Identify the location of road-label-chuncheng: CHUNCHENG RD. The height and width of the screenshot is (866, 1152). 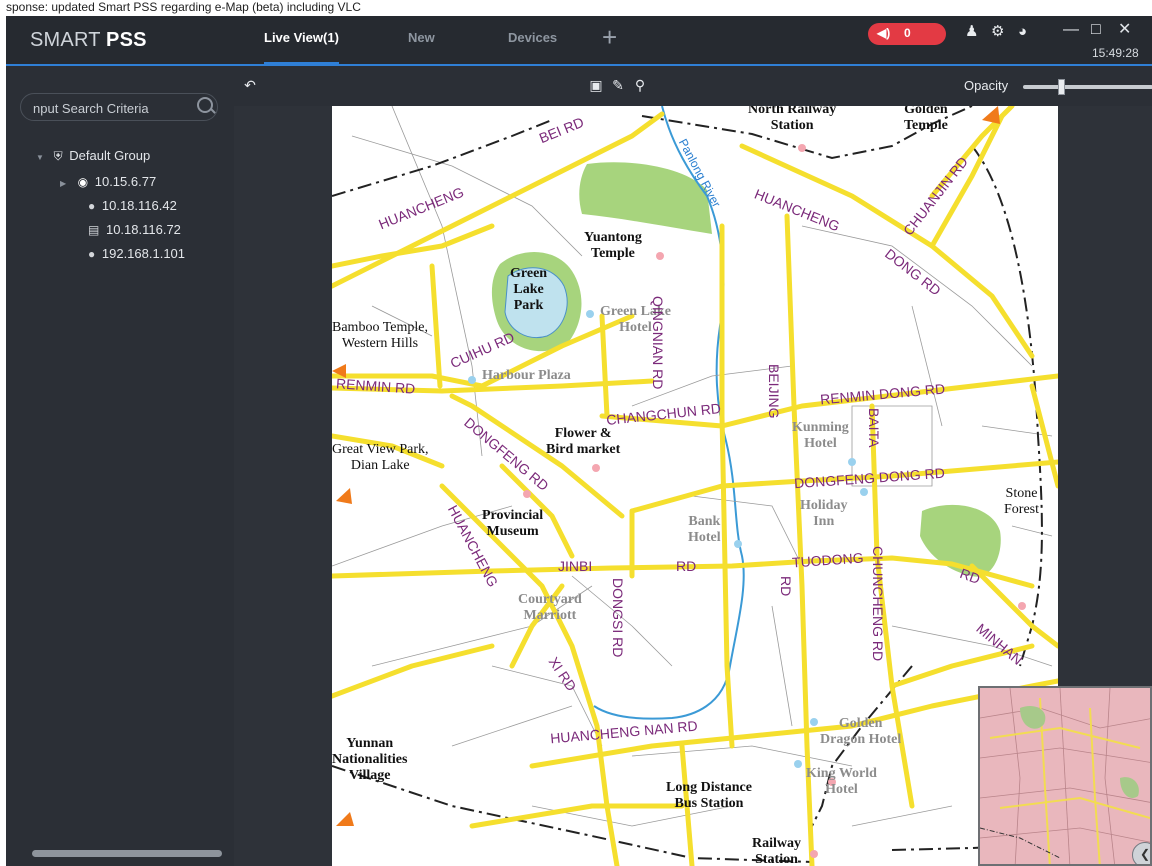
(878, 604).